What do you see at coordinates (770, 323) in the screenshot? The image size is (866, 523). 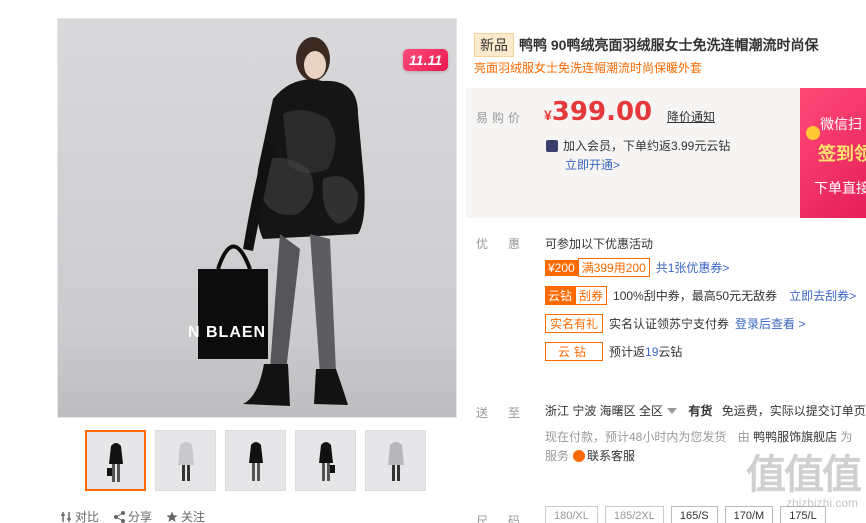 I see `realname-link: 登录后查看 >` at bounding box center [770, 323].